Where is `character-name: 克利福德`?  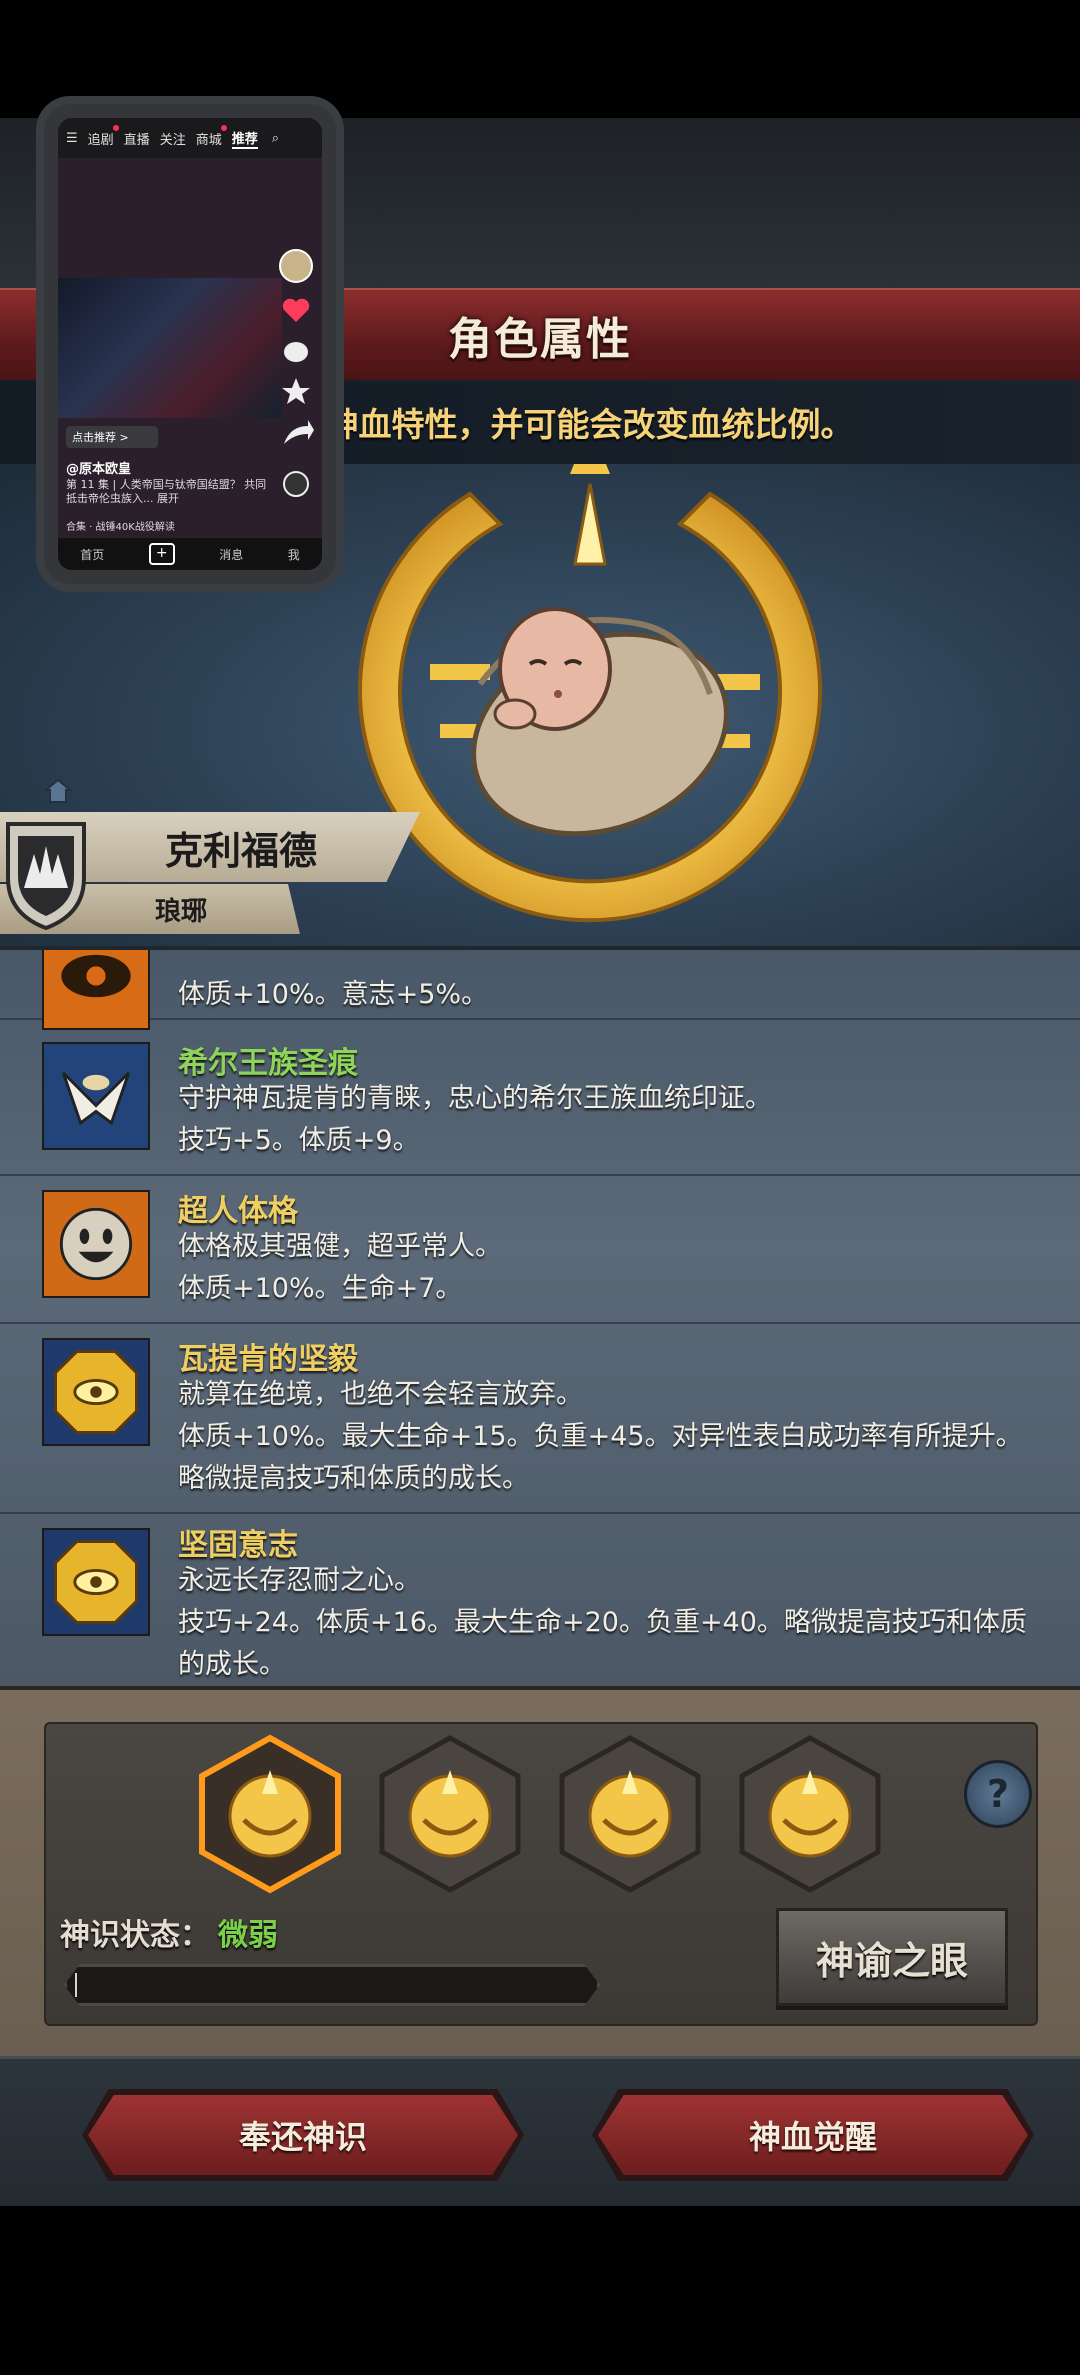
character-name: 克利福德 is located at coordinates (241, 850).